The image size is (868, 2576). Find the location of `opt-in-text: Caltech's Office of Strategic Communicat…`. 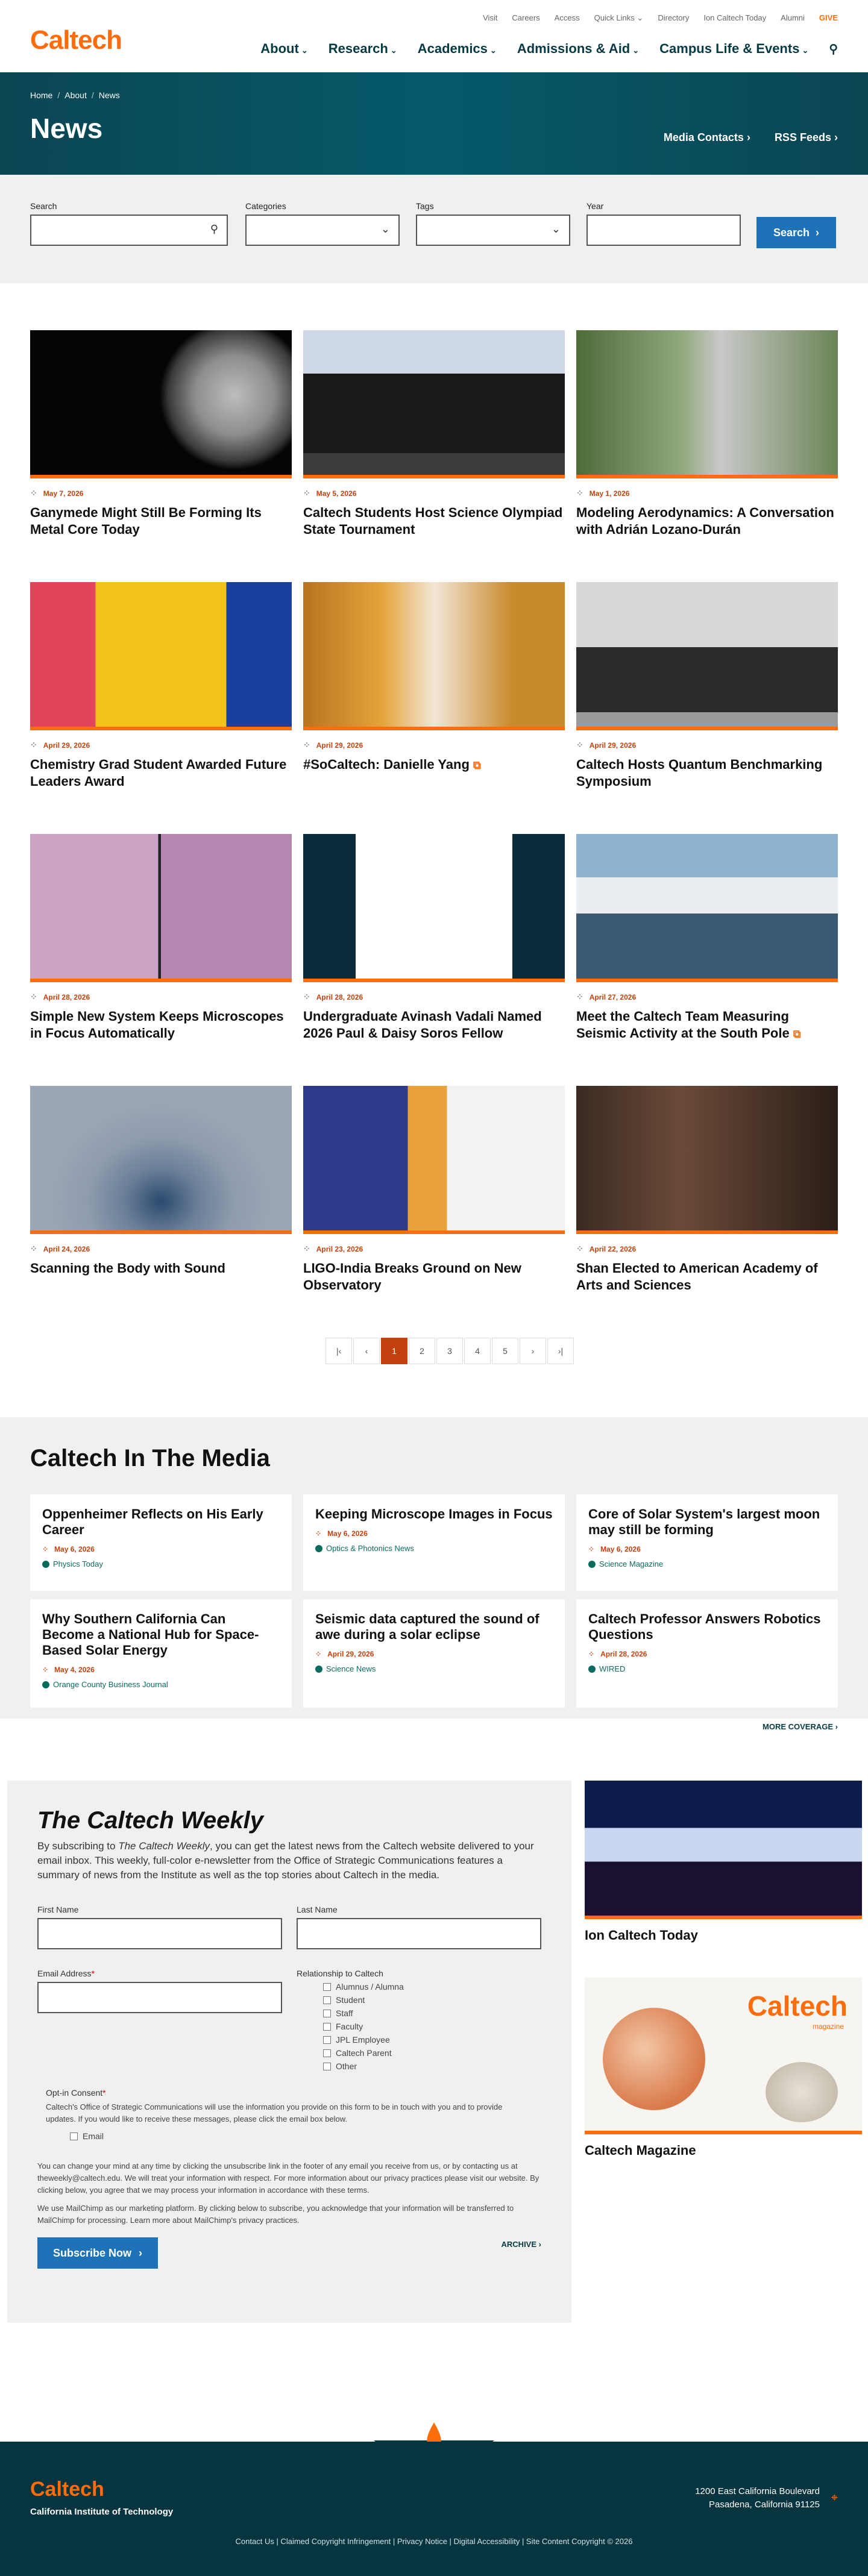

opt-in-text: Caltech's Office of Strategic Communicat… is located at coordinates (274, 2112).